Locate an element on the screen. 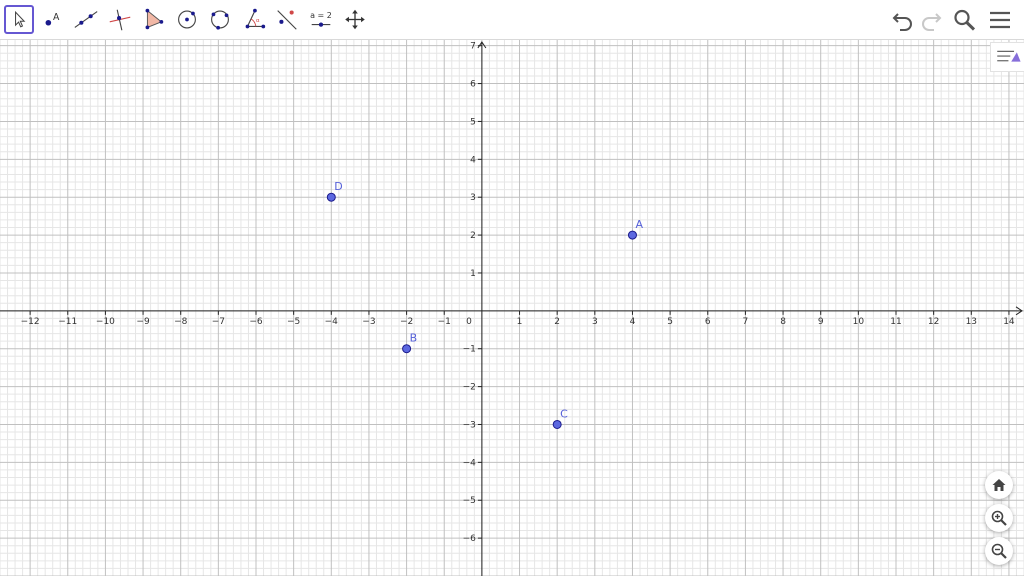 Image resolution: width=1024 pixels, height=576 pixels. angle-icon: α is located at coordinates (255, 18).